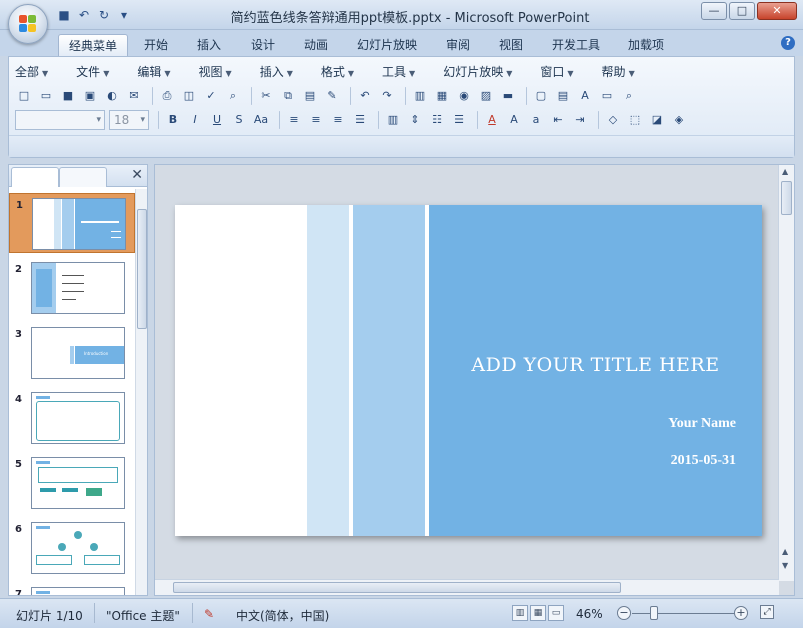 This screenshot has height=628, width=803. I want to click on editor-vertical-scrollbar: ▲ ▲ ▼, so click(786, 373).